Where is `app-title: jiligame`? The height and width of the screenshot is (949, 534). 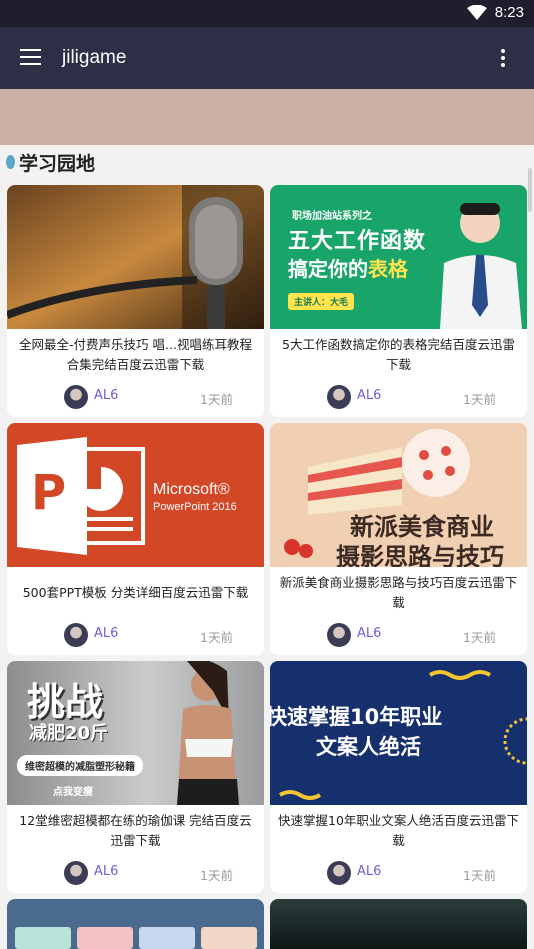 app-title: jiligame is located at coordinates (94, 57).